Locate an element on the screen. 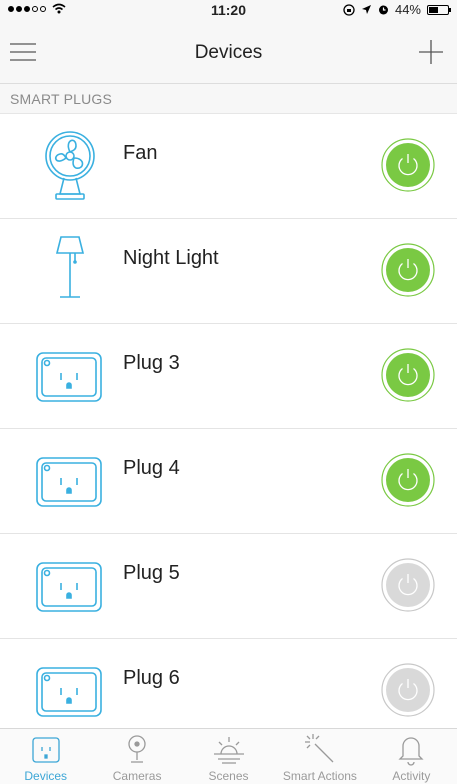 Image resolution: width=457 pixels, height=784 pixels. device-name: Fan is located at coordinates (140, 153).